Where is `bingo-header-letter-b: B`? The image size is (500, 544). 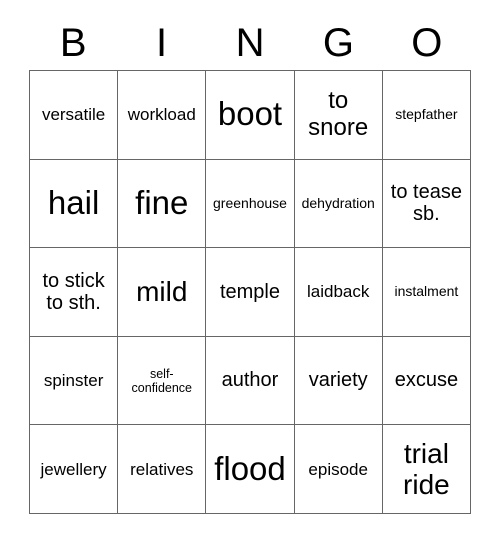
bingo-header-letter-b: B is located at coordinates (73, 43).